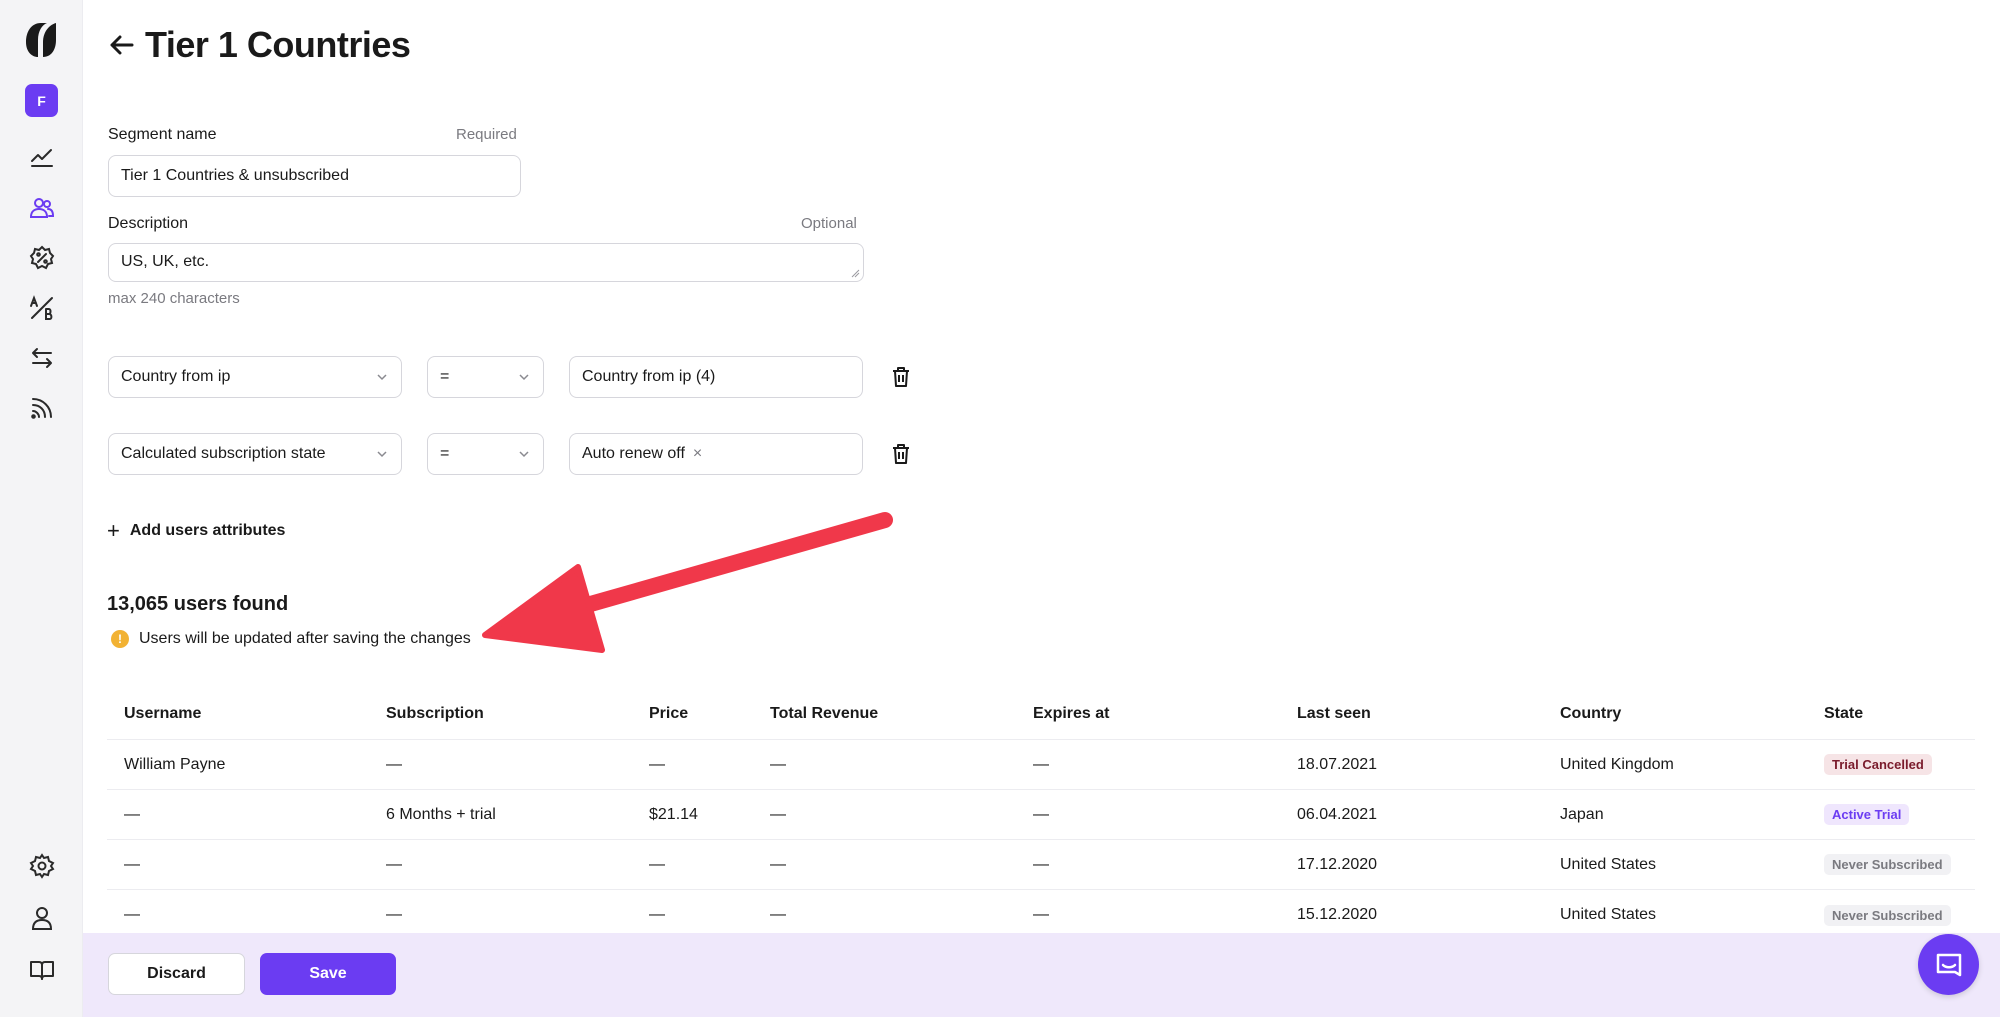  I want to click on resize-grip-icon, so click(855, 273).